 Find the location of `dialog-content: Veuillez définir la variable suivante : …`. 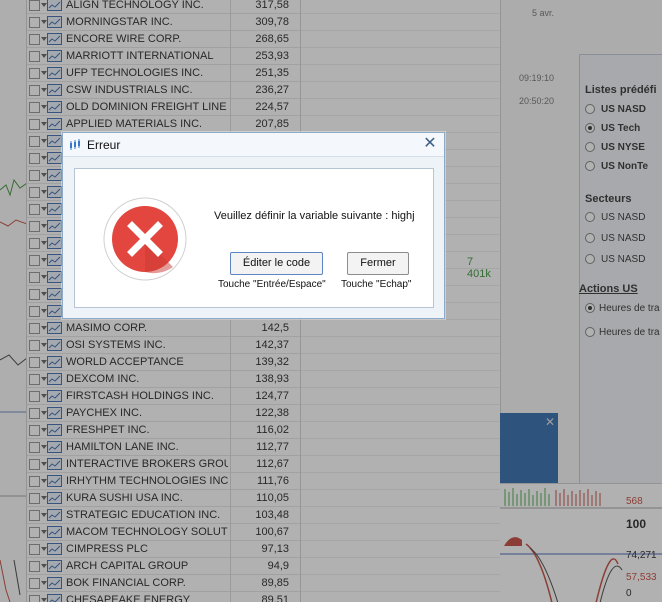

dialog-content: Veuillez définir la variable suivante : … is located at coordinates (254, 238).